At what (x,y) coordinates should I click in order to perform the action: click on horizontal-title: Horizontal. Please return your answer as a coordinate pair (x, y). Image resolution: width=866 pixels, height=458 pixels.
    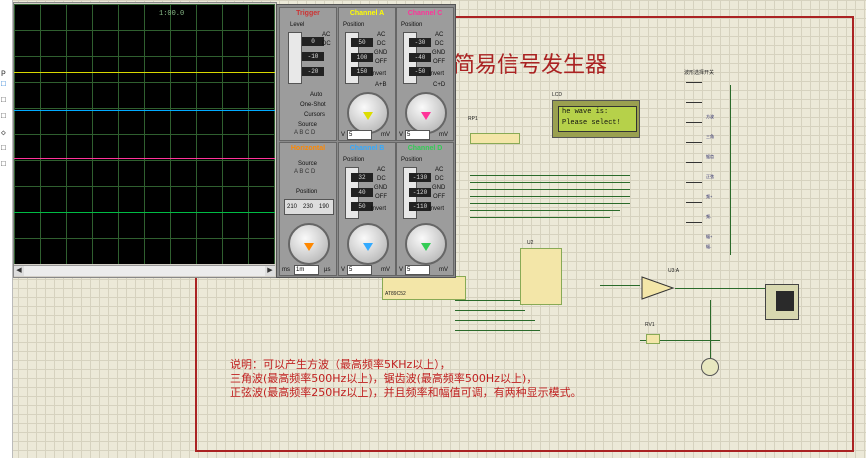
    Looking at the image, I should click on (308, 148).